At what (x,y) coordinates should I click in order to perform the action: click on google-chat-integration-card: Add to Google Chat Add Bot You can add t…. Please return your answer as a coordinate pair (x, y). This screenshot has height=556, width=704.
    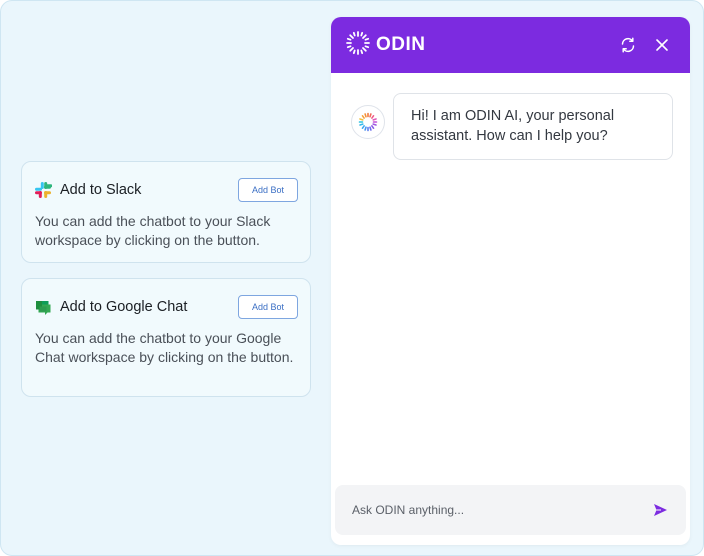
    Looking at the image, I should click on (166, 337).